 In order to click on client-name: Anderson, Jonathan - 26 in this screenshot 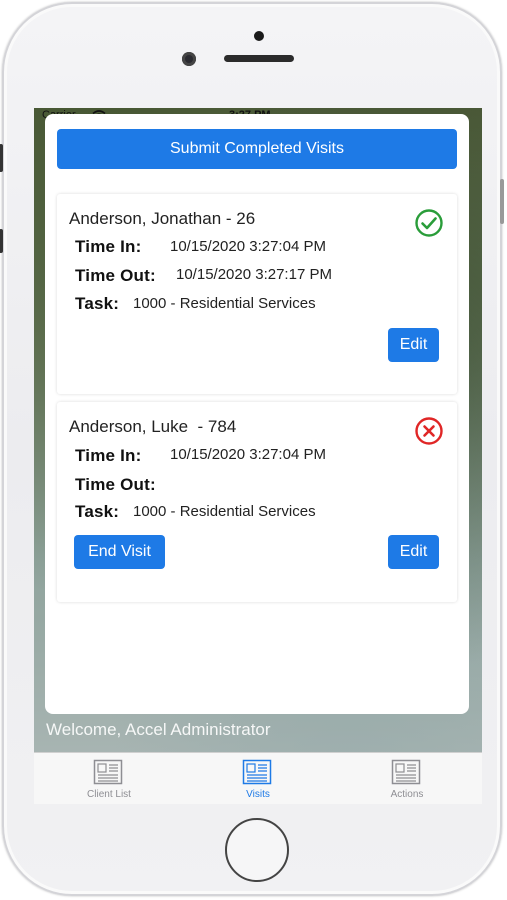, I will do `click(162, 218)`.